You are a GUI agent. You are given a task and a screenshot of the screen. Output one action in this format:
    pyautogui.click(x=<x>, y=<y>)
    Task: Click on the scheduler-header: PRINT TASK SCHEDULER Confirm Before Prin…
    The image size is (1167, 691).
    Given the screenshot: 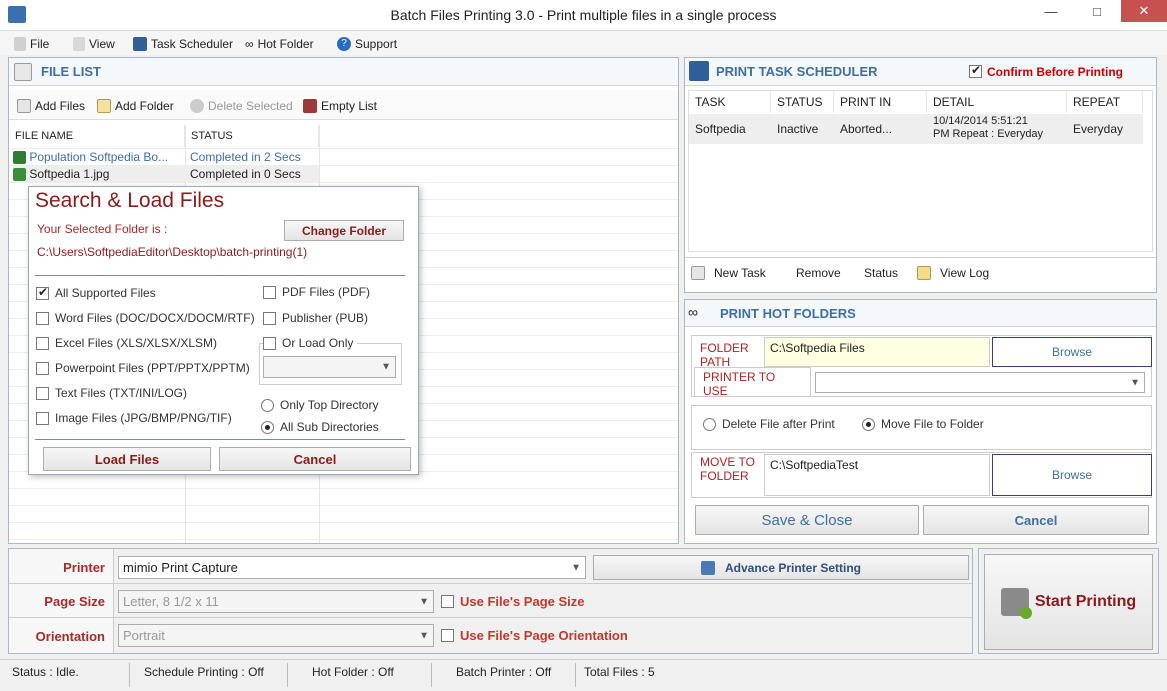 What is the action you would take?
    pyautogui.click(x=920, y=72)
    